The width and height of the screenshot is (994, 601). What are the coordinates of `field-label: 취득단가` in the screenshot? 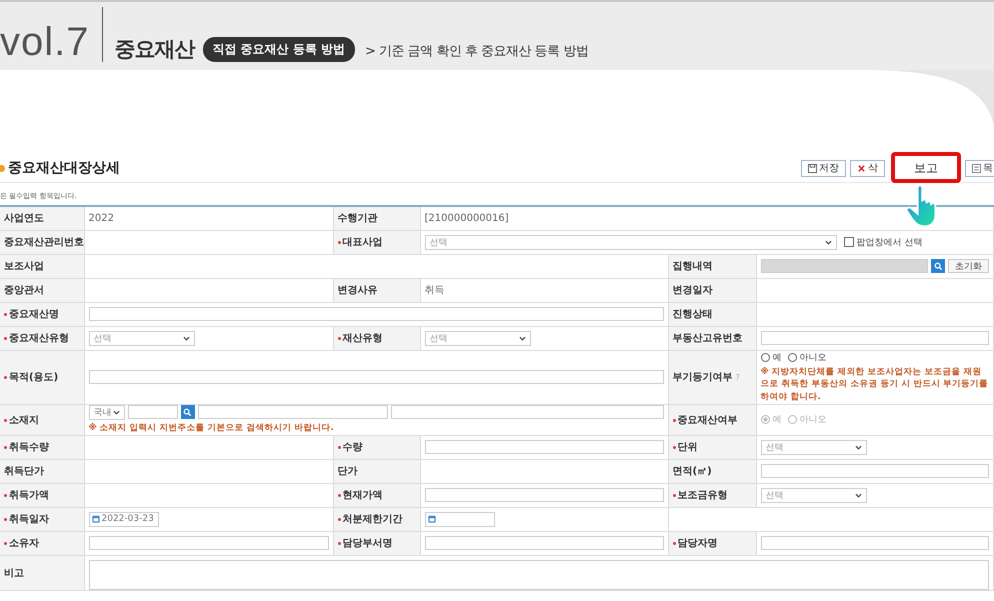 It's located at (24, 471).